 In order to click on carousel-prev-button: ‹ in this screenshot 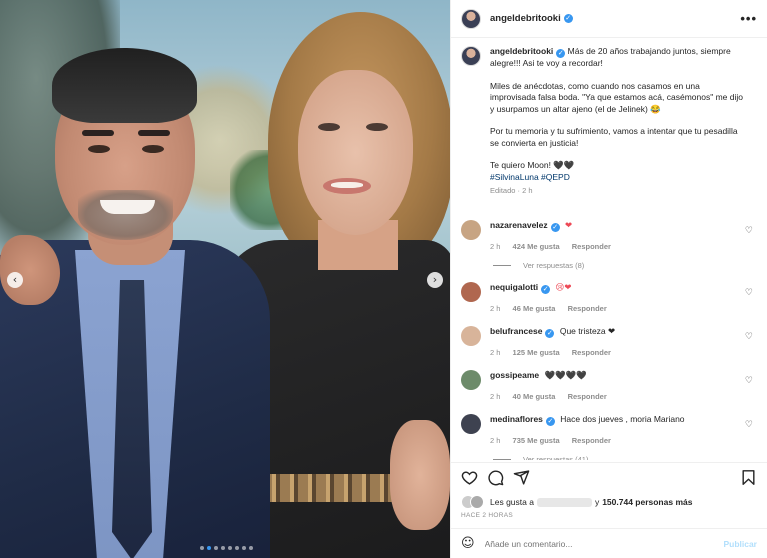, I will do `click(15, 280)`.